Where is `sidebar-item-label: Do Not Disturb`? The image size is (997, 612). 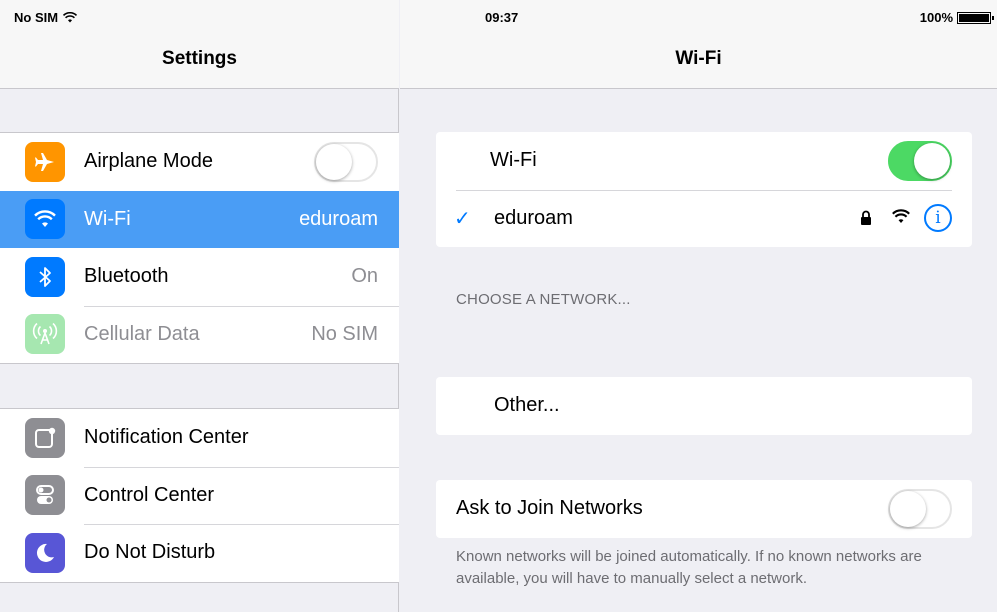
sidebar-item-label: Do Not Disturb is located at coordinates (150, 552).